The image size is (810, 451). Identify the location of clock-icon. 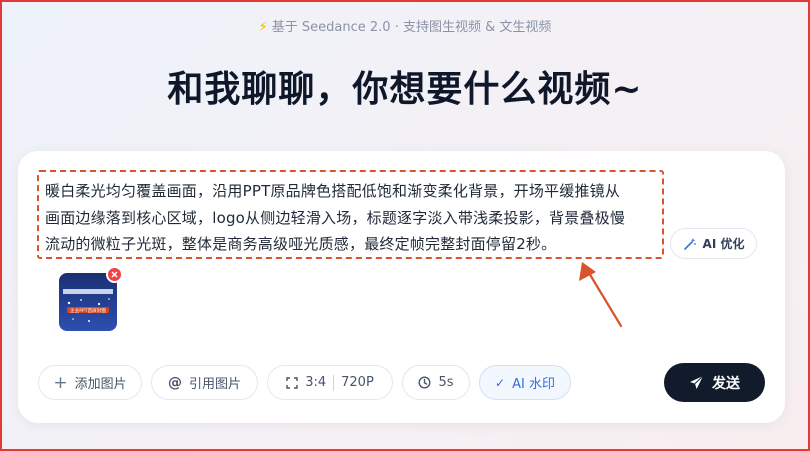
(424, 382).